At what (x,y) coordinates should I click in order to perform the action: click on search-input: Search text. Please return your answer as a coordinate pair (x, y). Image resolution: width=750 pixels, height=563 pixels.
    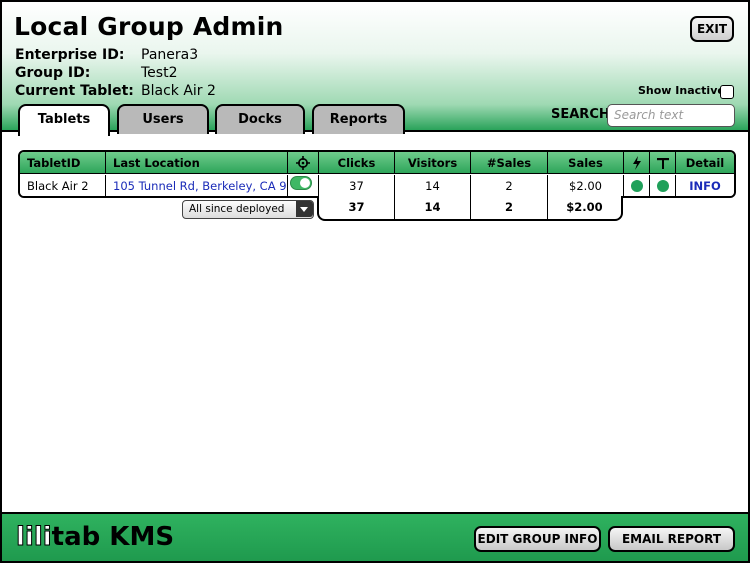
    Looking at the image, I should click on (671, 115).